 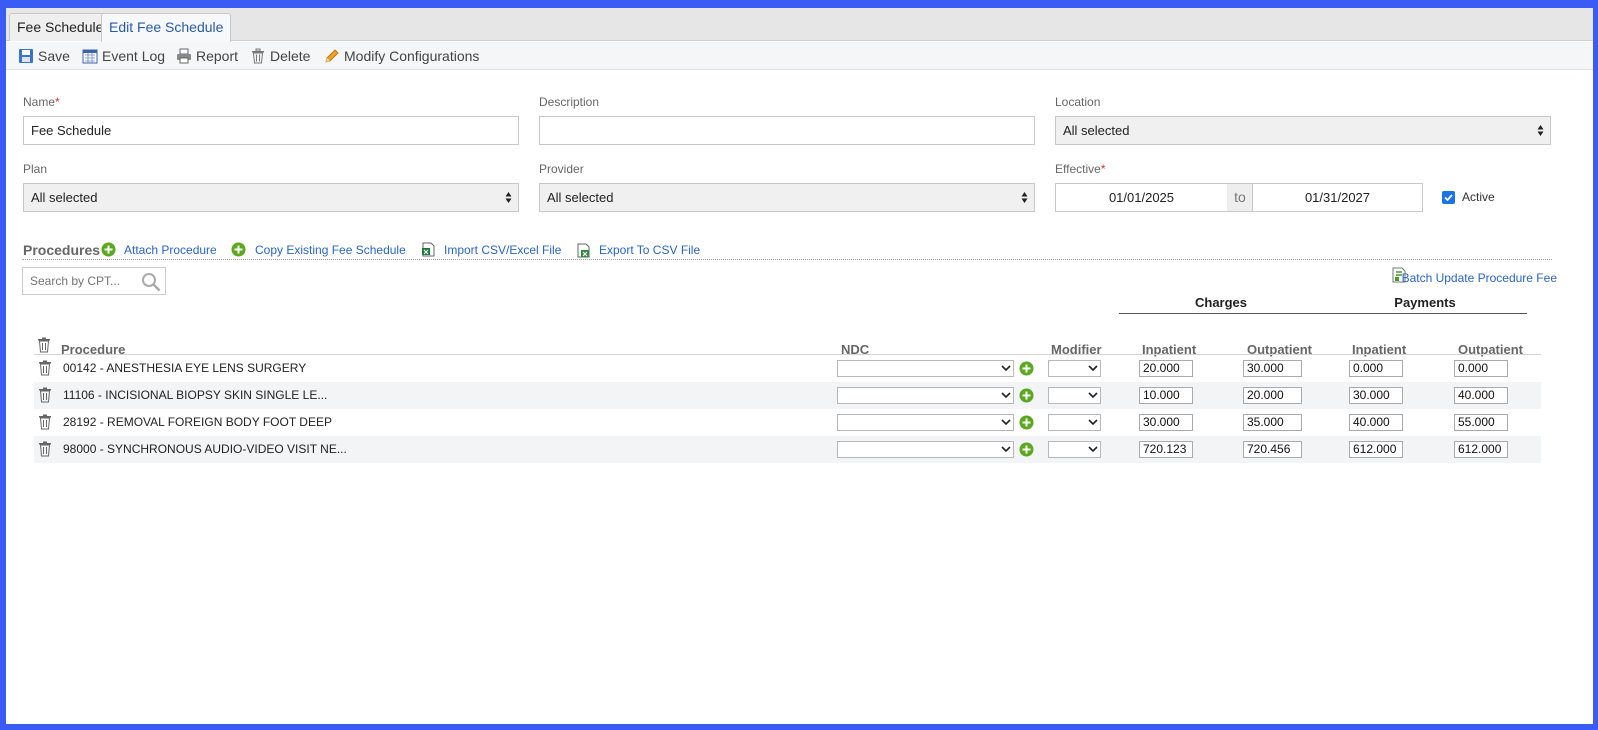 I want to click on procedure-name: 00142 - ANESTHESIA EYE LENS SURGERY, so click(x=185, y=368).